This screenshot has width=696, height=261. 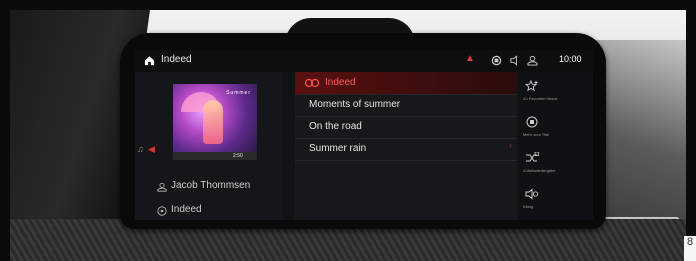 What do you see at coordinates (496, 60) in the screenshot?
I see `connection-icon` at bounding box center [496, 60].